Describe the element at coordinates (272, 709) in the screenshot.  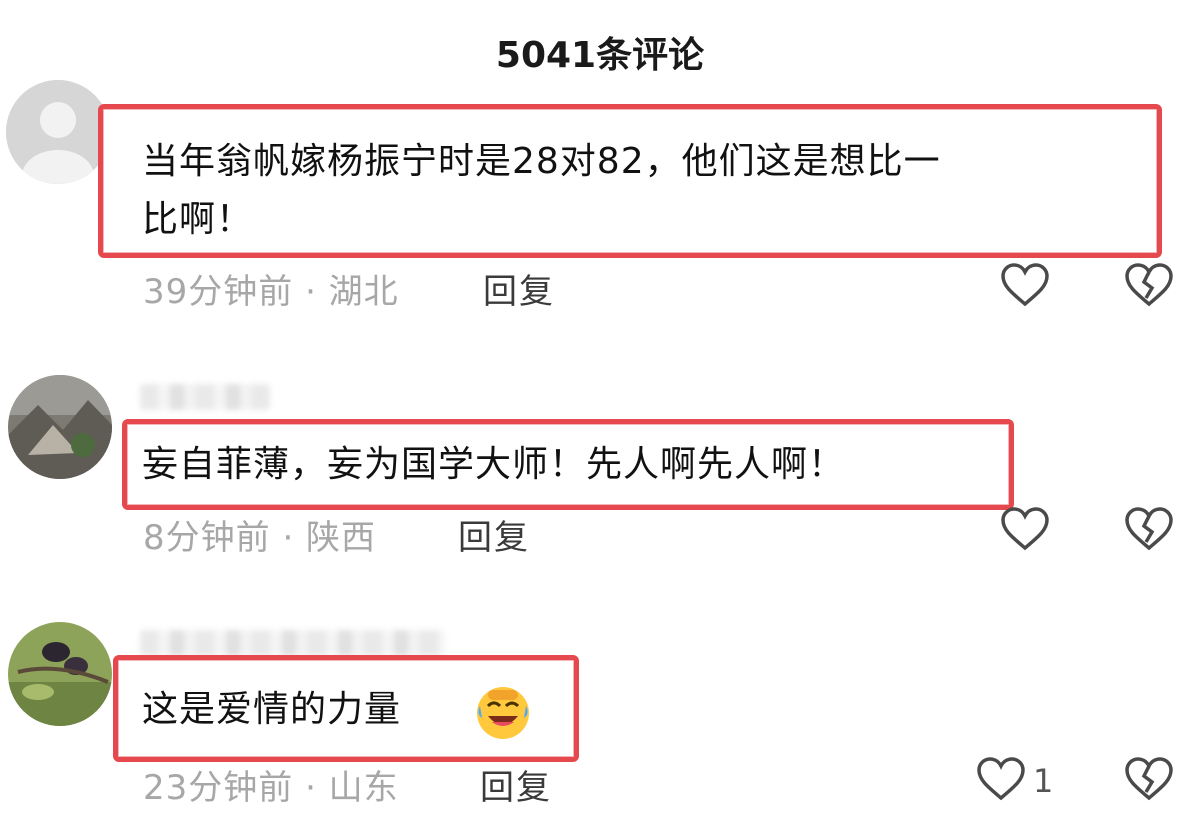
I see `comment-text: 这是爱情的力量` at that location.